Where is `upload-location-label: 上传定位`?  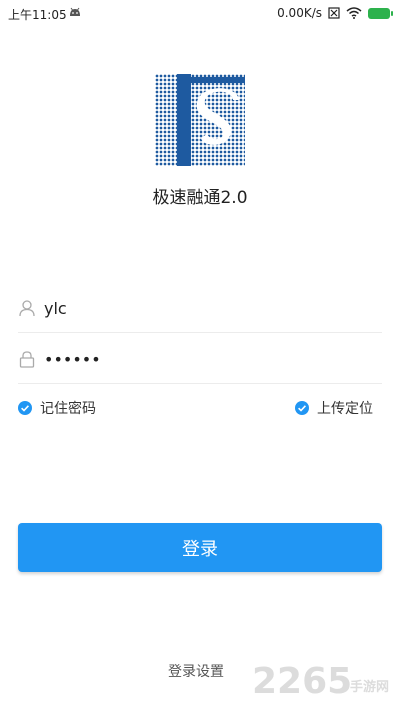 upload-location-label: 上传定位 is located at coordinates (345, 409).